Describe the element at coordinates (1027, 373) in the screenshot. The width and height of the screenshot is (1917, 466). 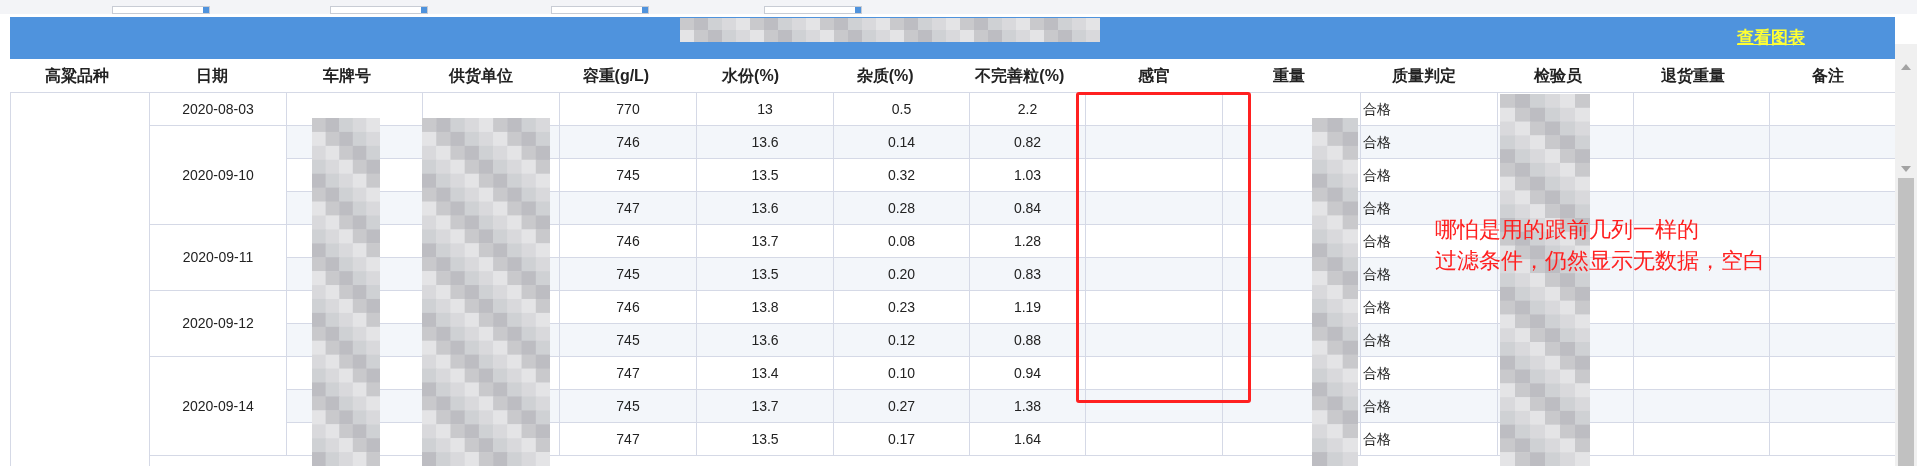
I see `table-cell: 0.94` at that location.